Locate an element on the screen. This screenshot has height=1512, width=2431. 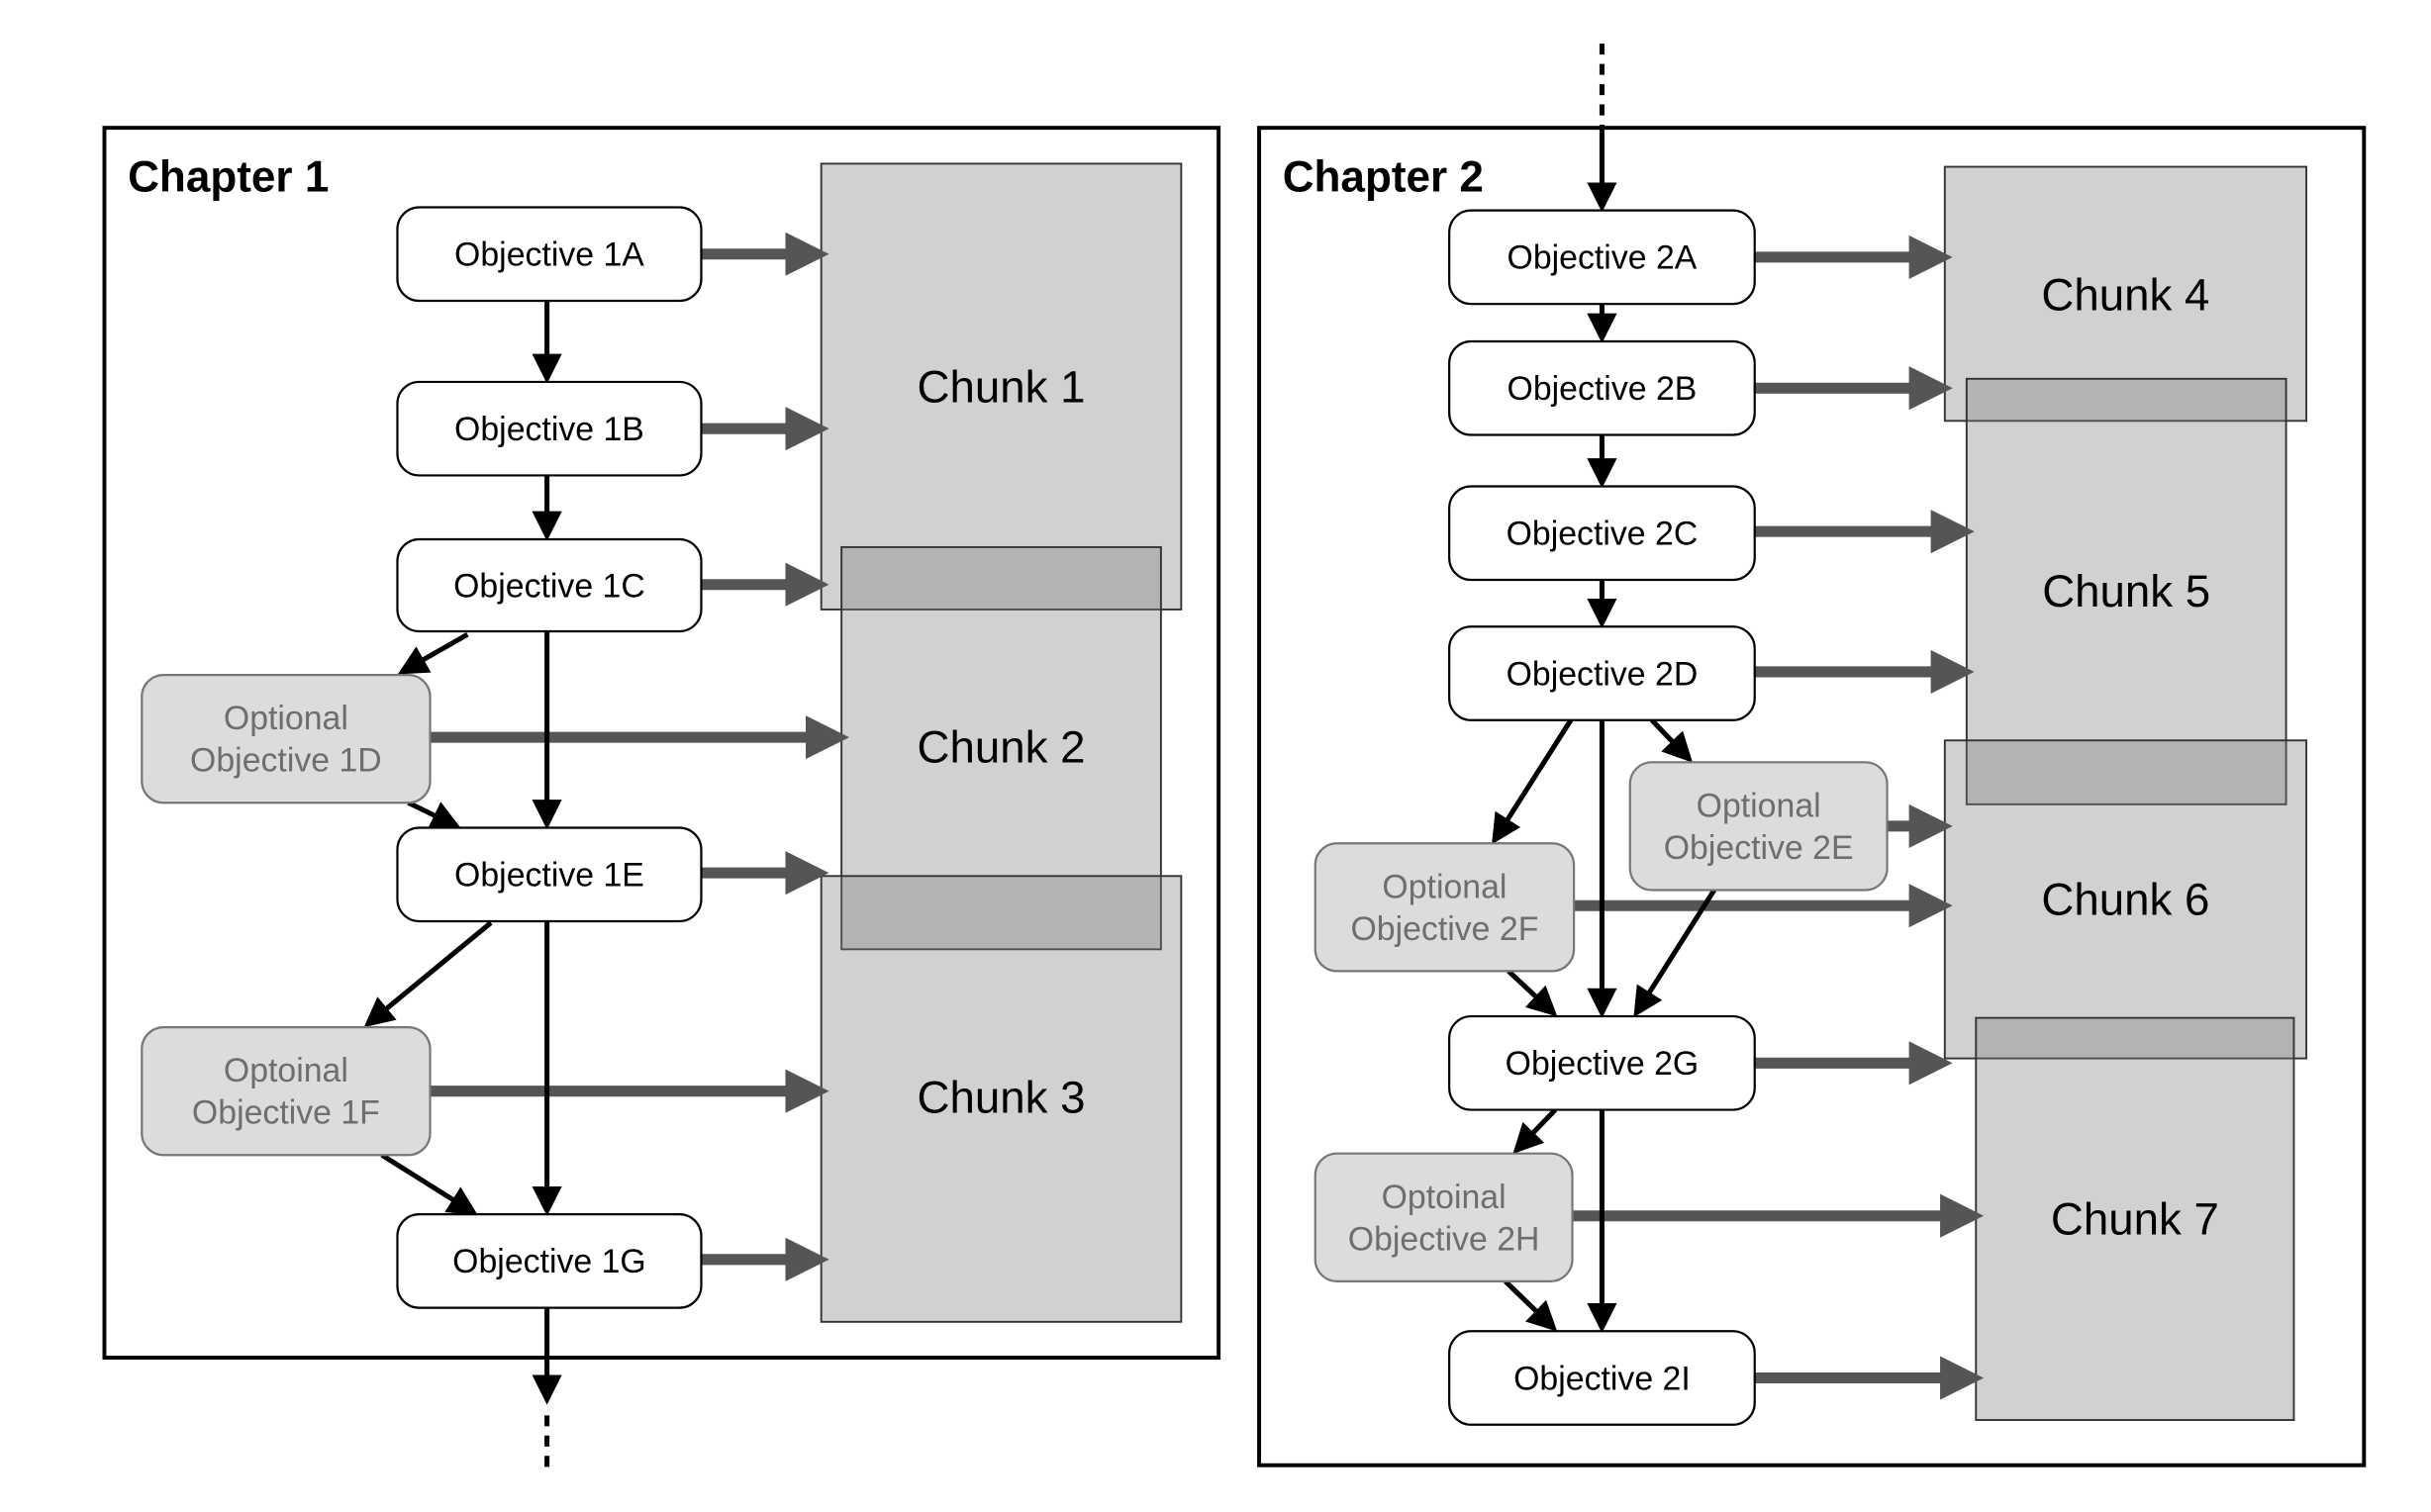
chapter-title: Chapter 2 is located at coordinates (1383, 177).